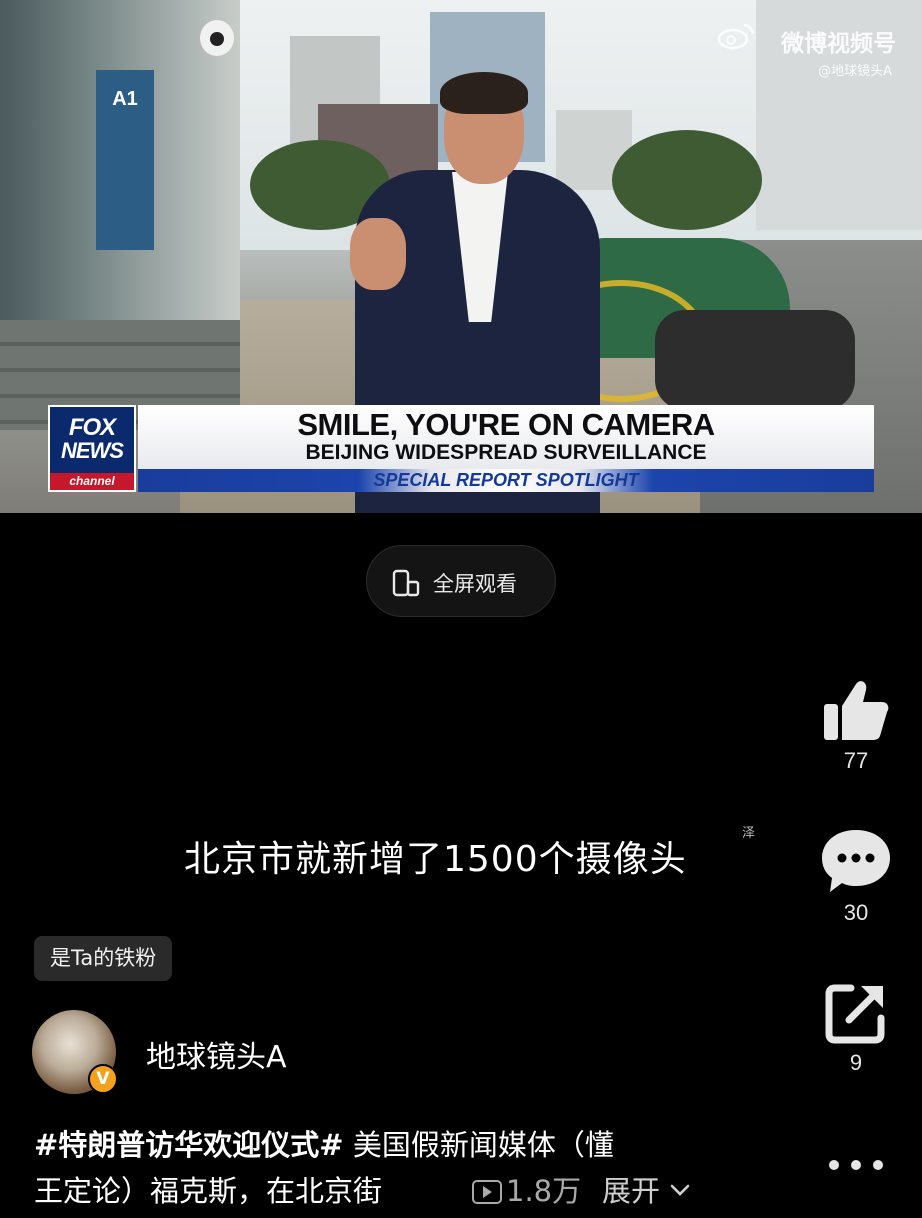 The height and width of the screenshot is (1218, 922). What do you see at coordinates (475, 584) in the screenshot?
I see `fullscreen-label: 全屏观看` at bounding box center [475, 584].